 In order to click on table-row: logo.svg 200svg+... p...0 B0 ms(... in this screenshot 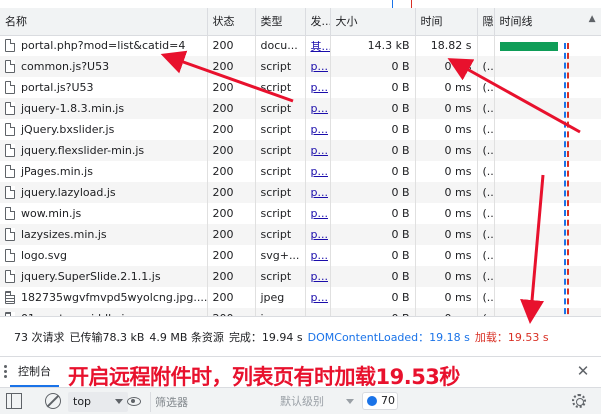, I will do `click(300, 255)`.